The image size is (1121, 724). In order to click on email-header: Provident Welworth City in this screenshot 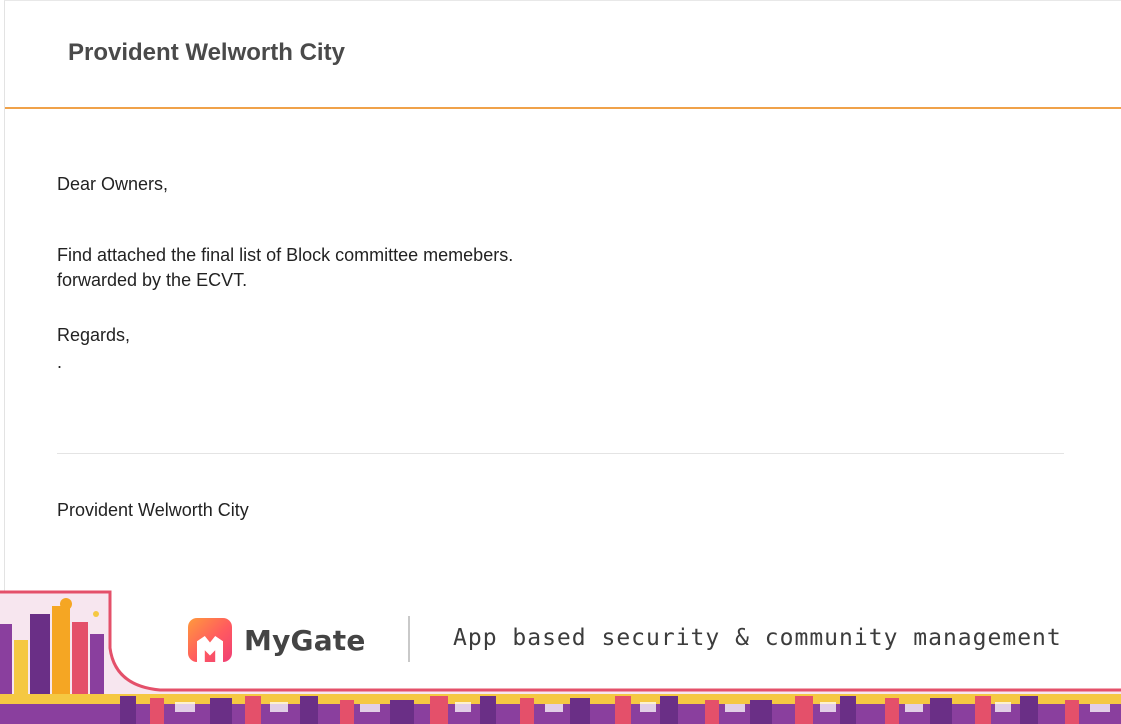, I will do `click(563, 55)`.